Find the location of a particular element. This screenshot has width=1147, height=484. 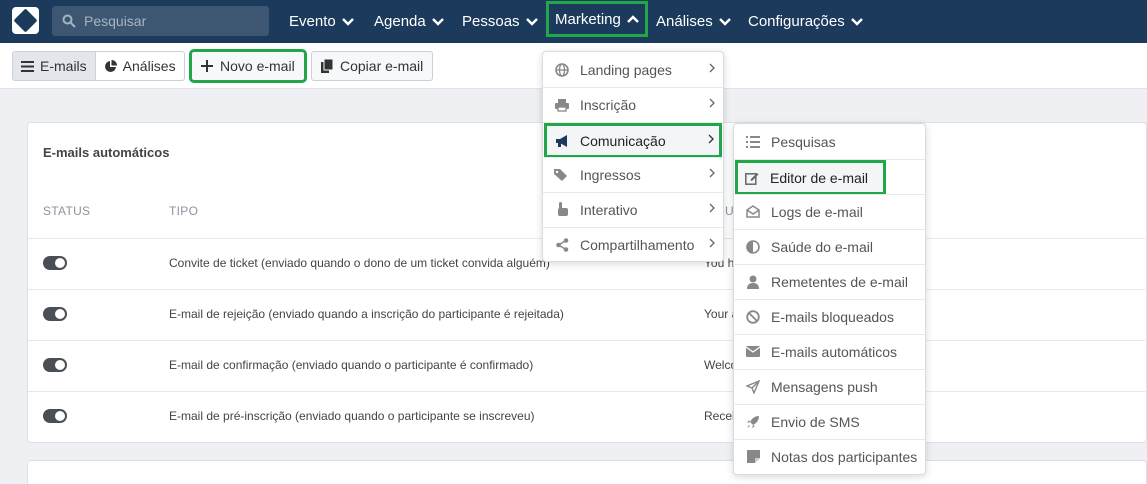

printer-icon is located at coordinates (562, 105).